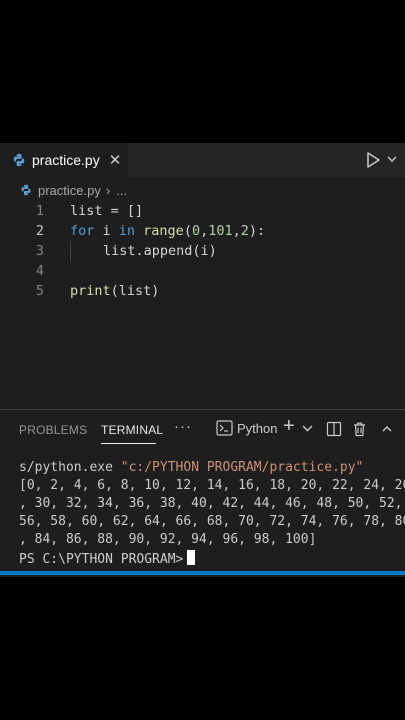  I want to click on active-tab-indicator, so click(128, 443).